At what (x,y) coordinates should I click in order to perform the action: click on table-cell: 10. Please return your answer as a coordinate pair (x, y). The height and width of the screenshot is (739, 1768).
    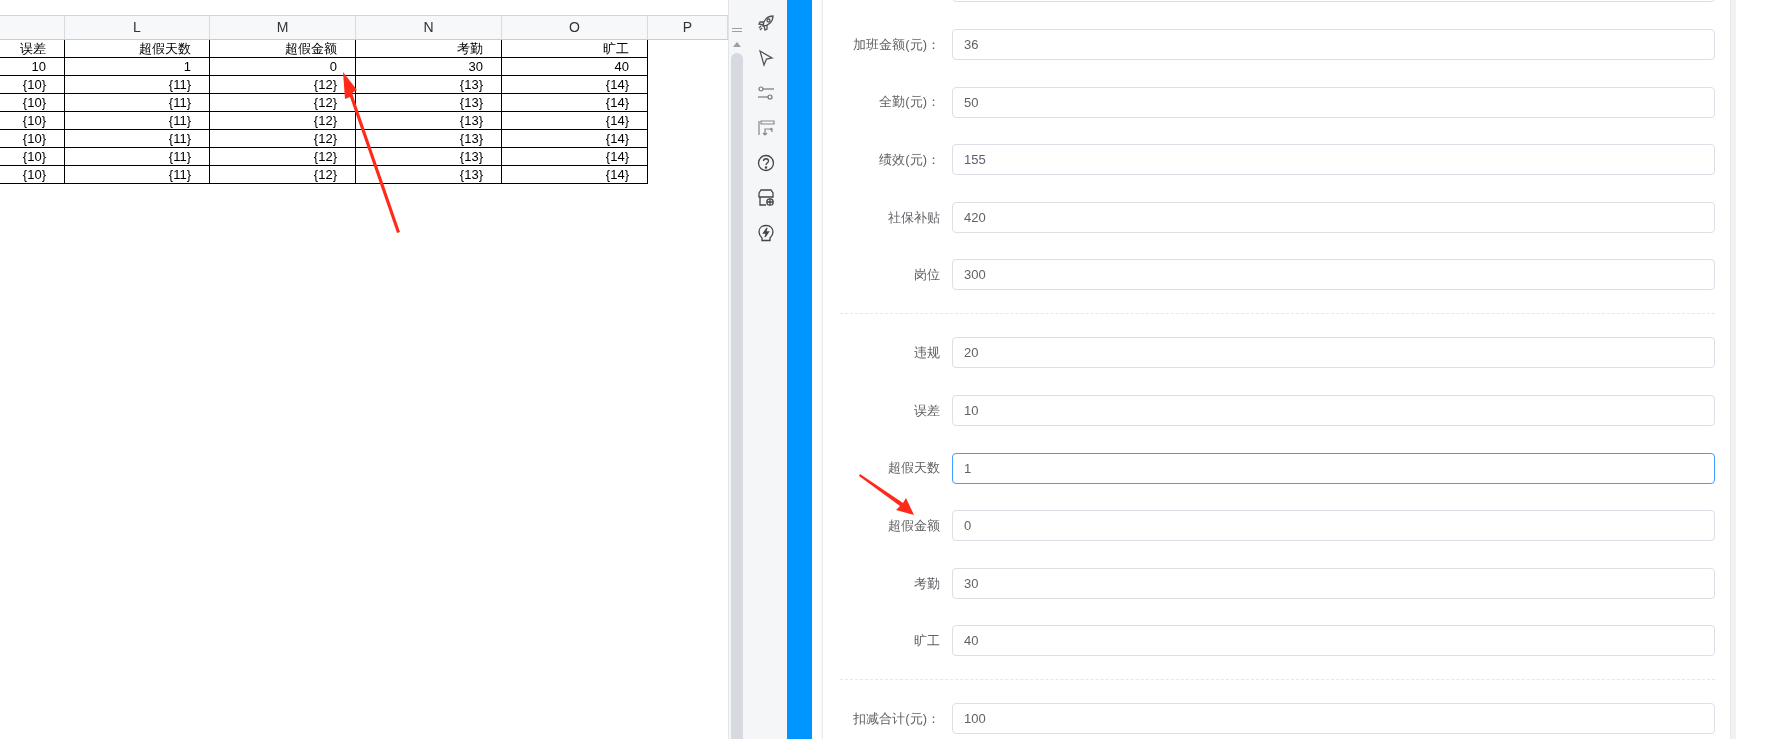
    Looking at the image, I should click on (32, 67).